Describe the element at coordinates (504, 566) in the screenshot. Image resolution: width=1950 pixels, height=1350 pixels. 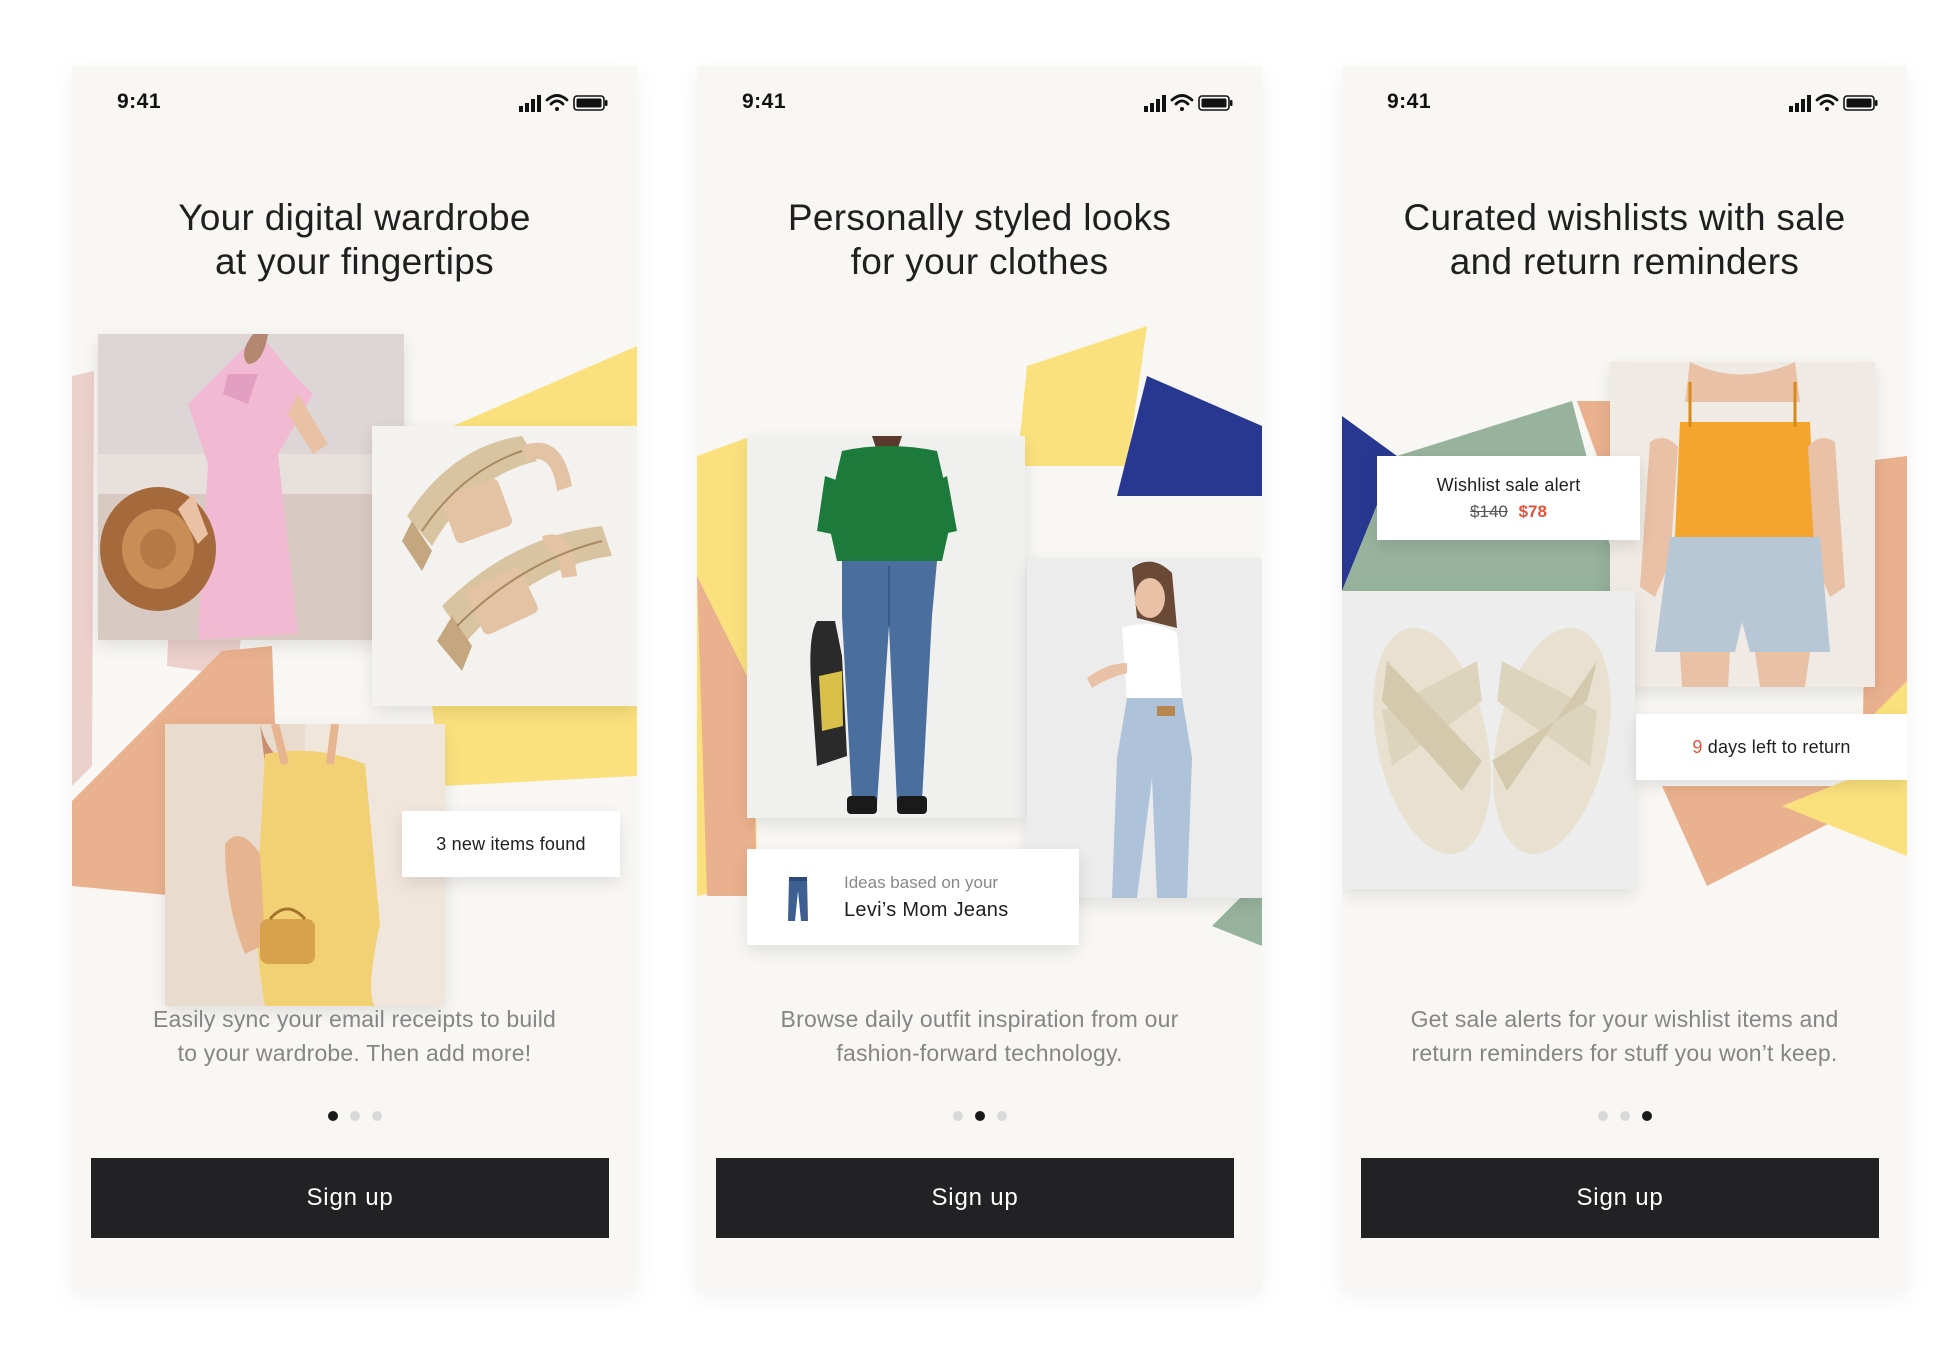
I see `wedge-sandals-photo` at that location.